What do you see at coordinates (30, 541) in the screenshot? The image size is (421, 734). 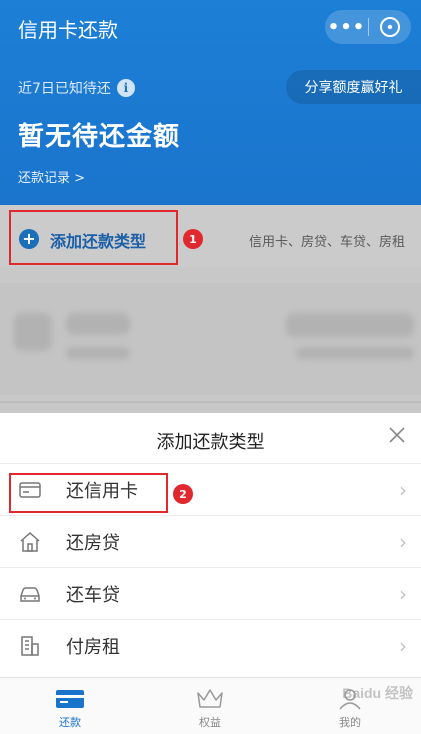 I see `house-icon` at bounding box center [30, 541].